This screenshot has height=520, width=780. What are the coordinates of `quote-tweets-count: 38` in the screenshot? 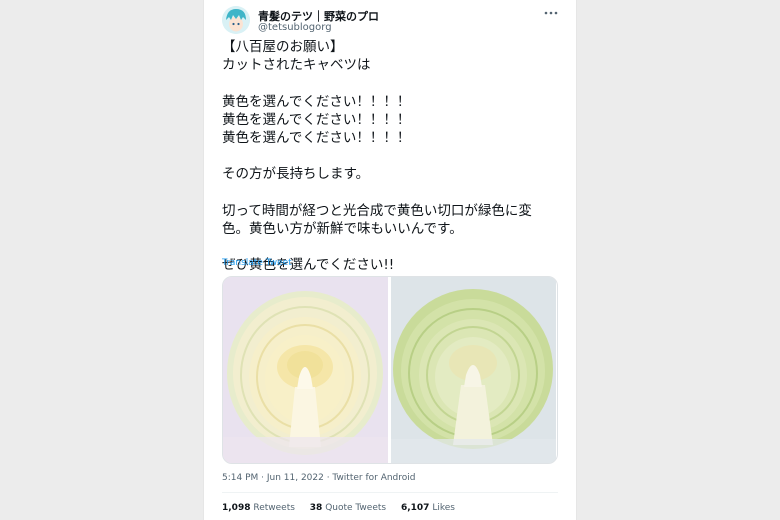 It's located at (316, 508).